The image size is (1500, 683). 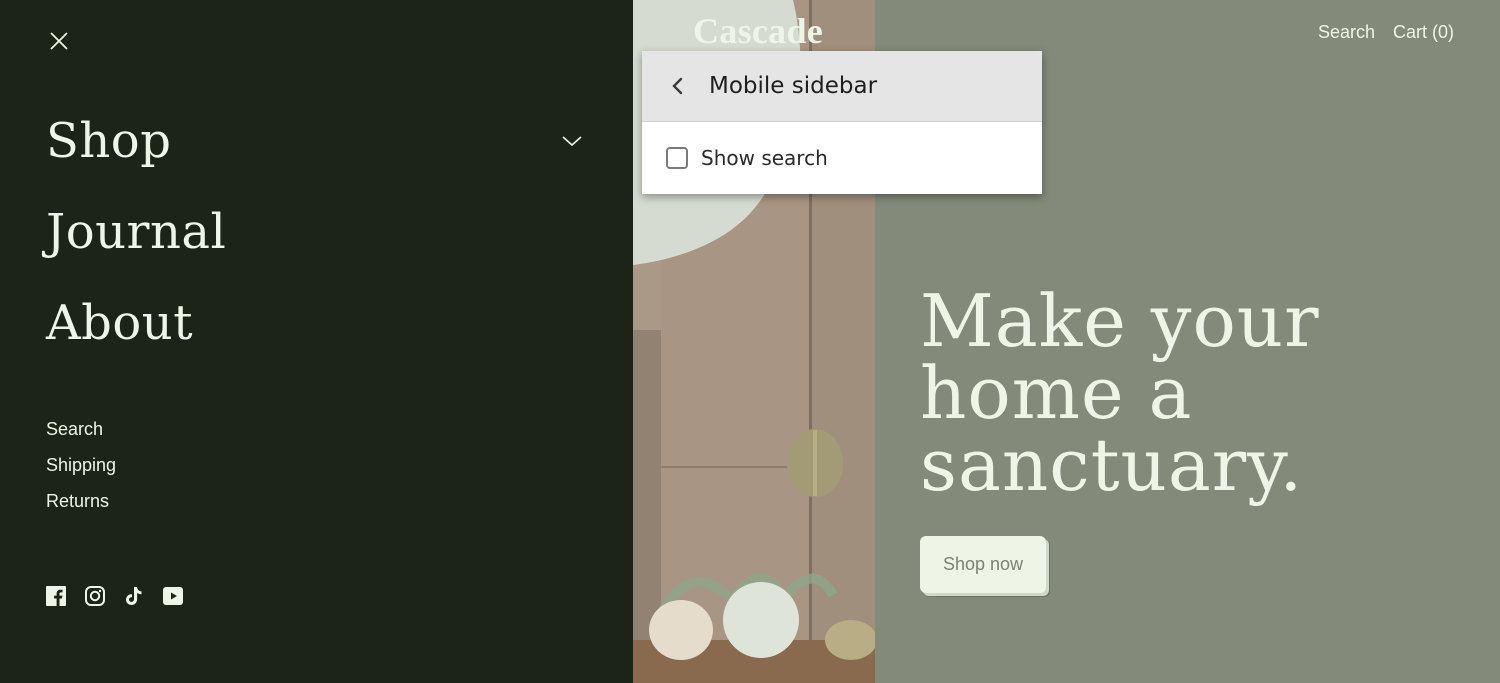 I want to click on mobile-sidebar-settings-panel: Mobile sidebar Show search, so click(x=842, y=122).